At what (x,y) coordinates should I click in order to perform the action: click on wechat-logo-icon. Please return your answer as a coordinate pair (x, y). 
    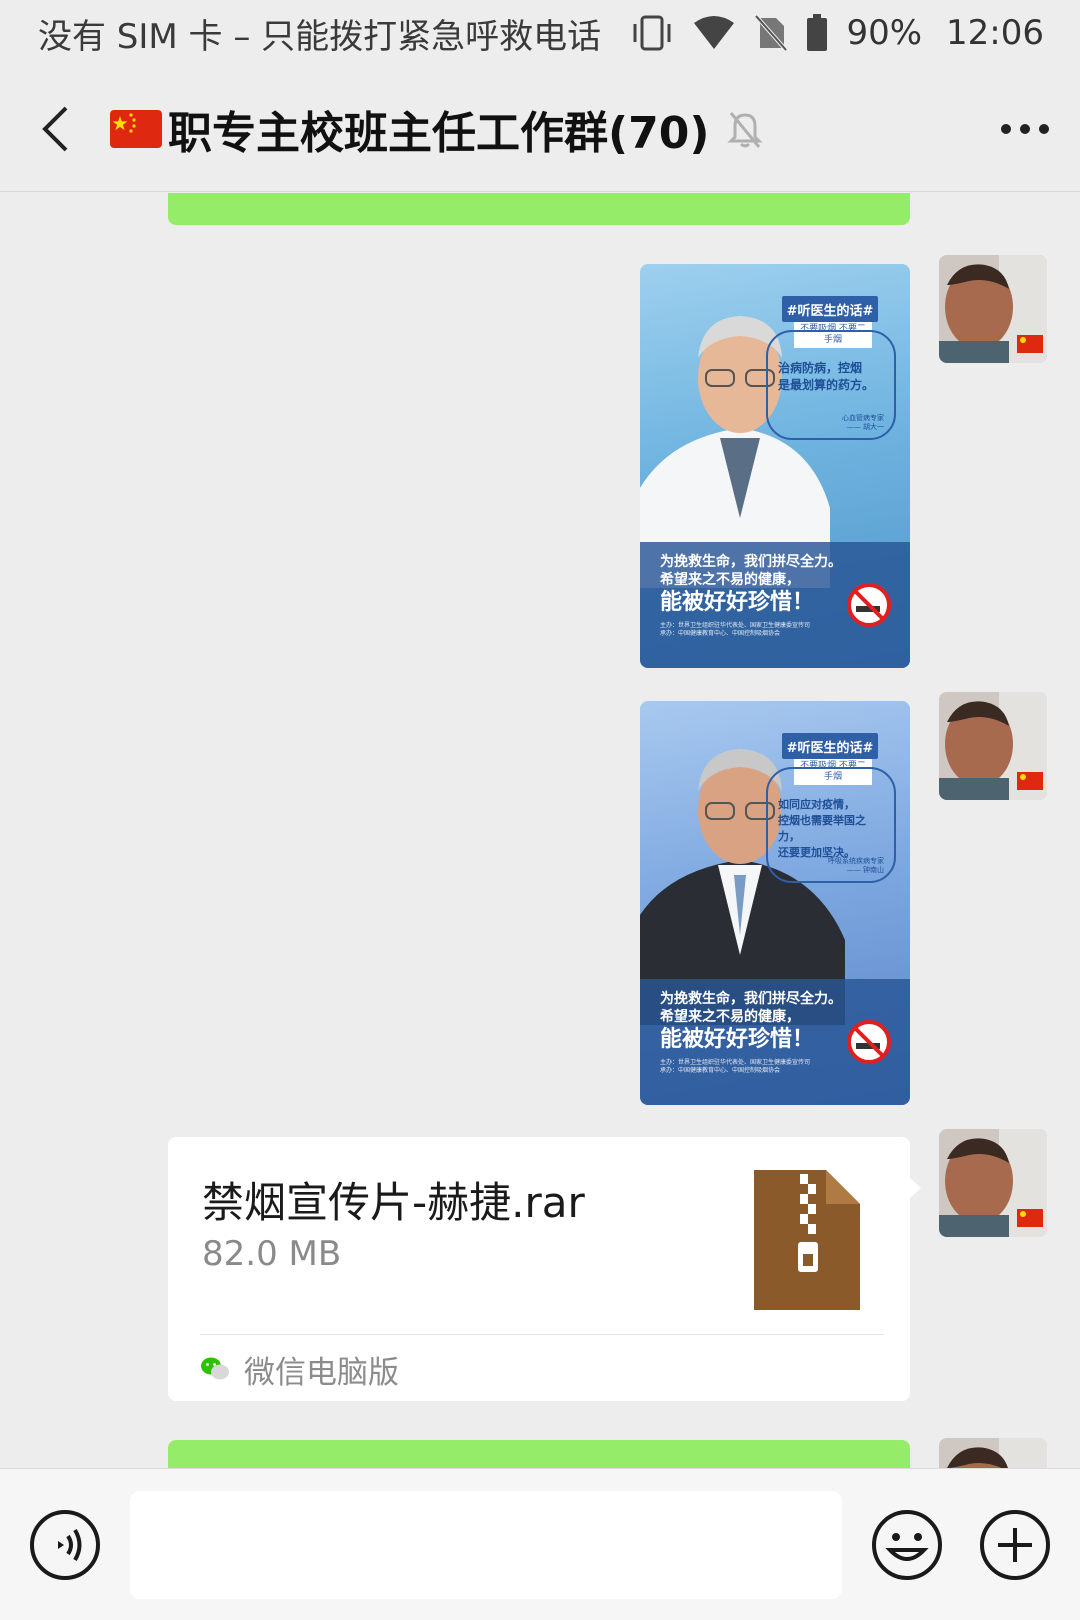
    Looking at the image, I should click on (215, 1368).